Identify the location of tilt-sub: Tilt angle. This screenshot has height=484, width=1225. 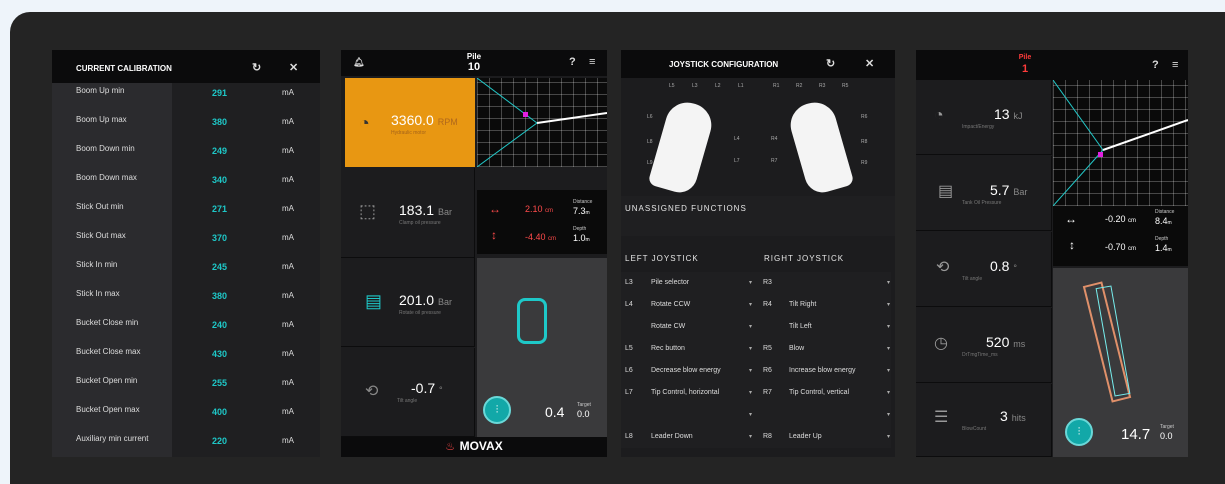
(407, 401).